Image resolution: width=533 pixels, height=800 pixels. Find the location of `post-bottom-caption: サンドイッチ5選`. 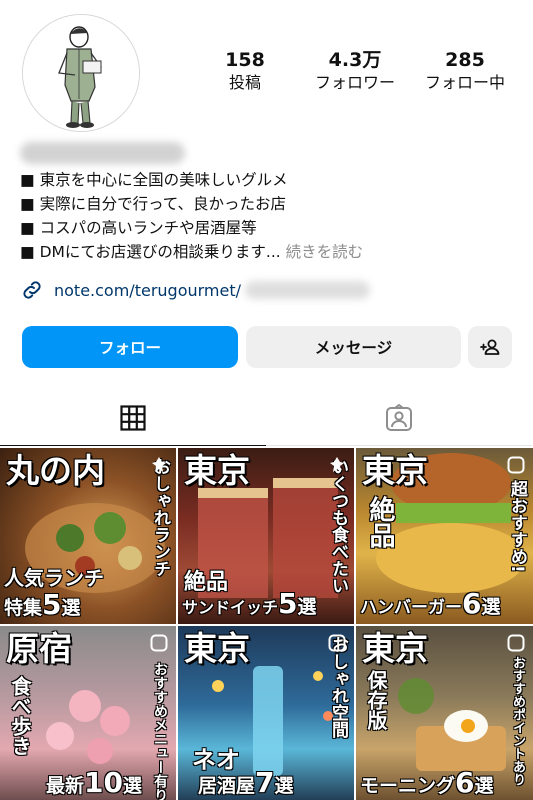

post-bottom-caption: サンドイッチ5選 is located at coordinates (249, 605).